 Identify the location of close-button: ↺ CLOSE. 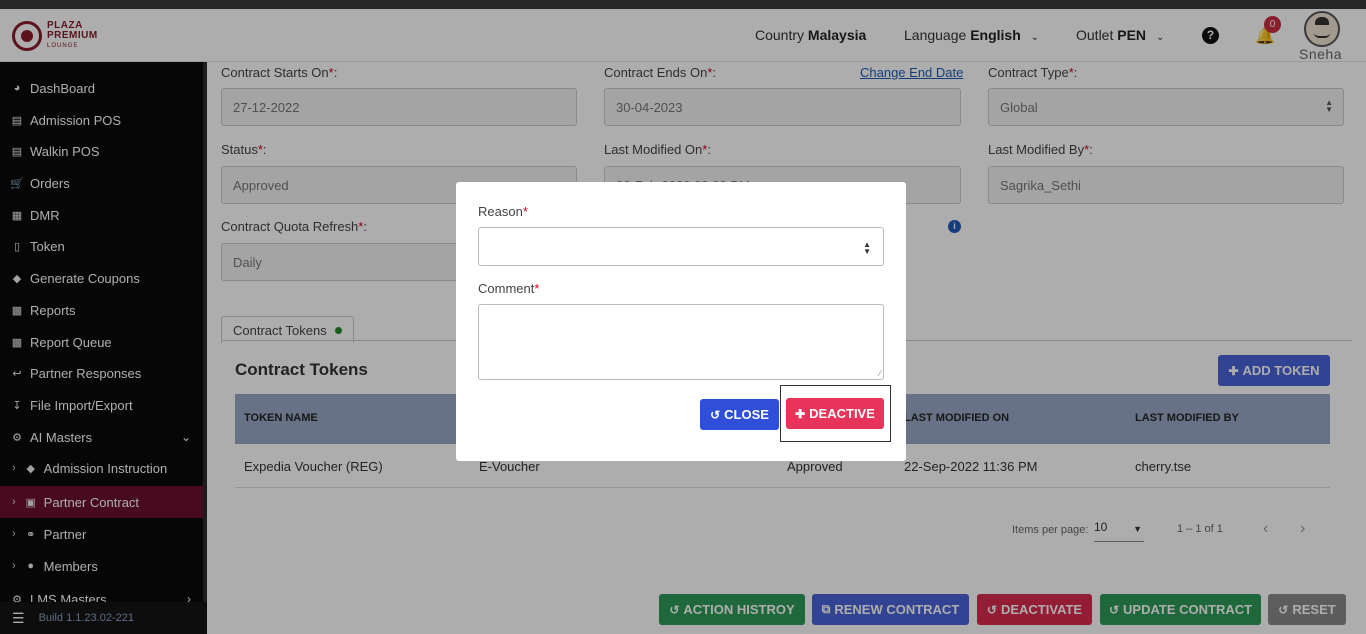
(739, 414).